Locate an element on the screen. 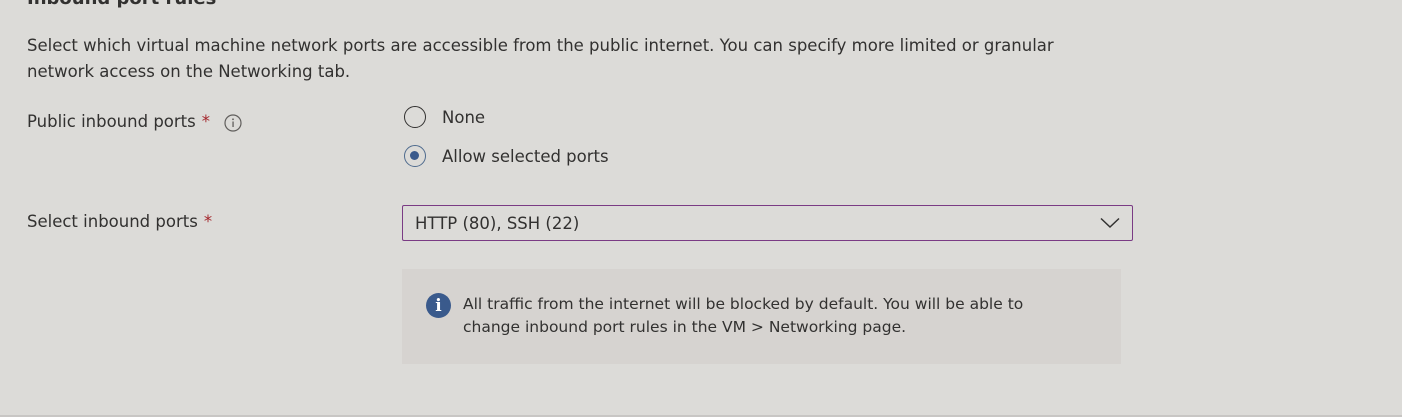 The width and height of the screenshot is (1402, 417). chevron-down-icon is located at coordinates (1110, 223).